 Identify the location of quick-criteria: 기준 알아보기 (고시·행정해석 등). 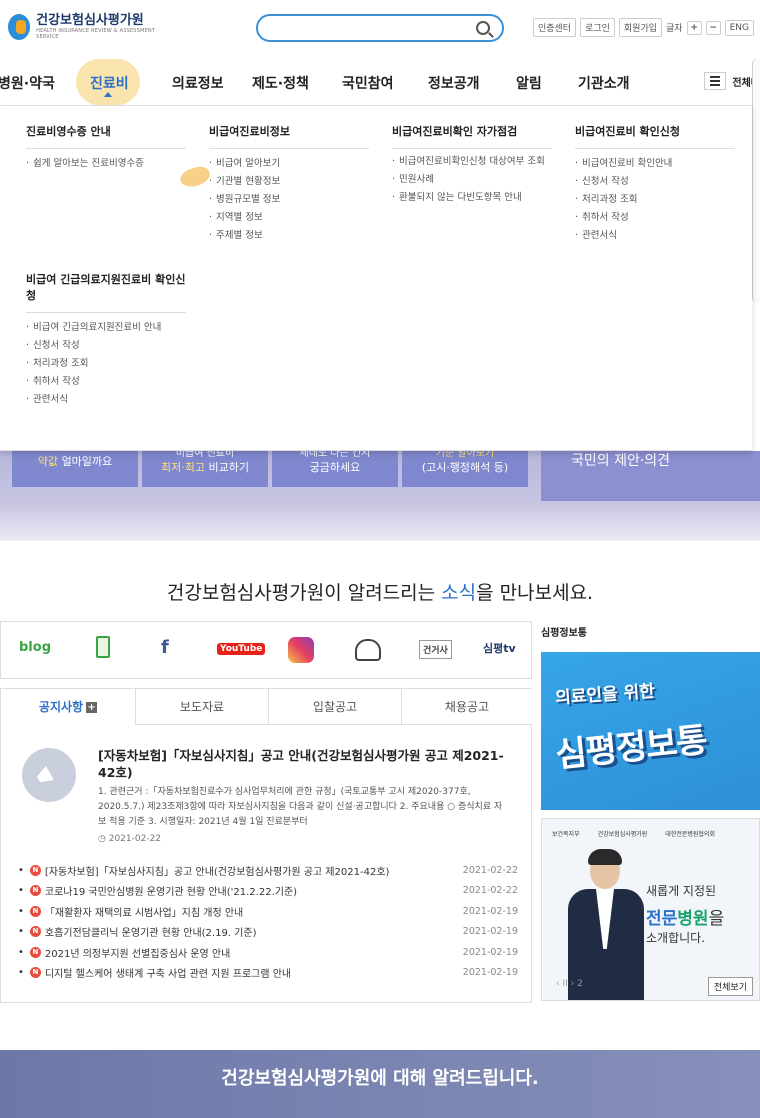
(465, 467).